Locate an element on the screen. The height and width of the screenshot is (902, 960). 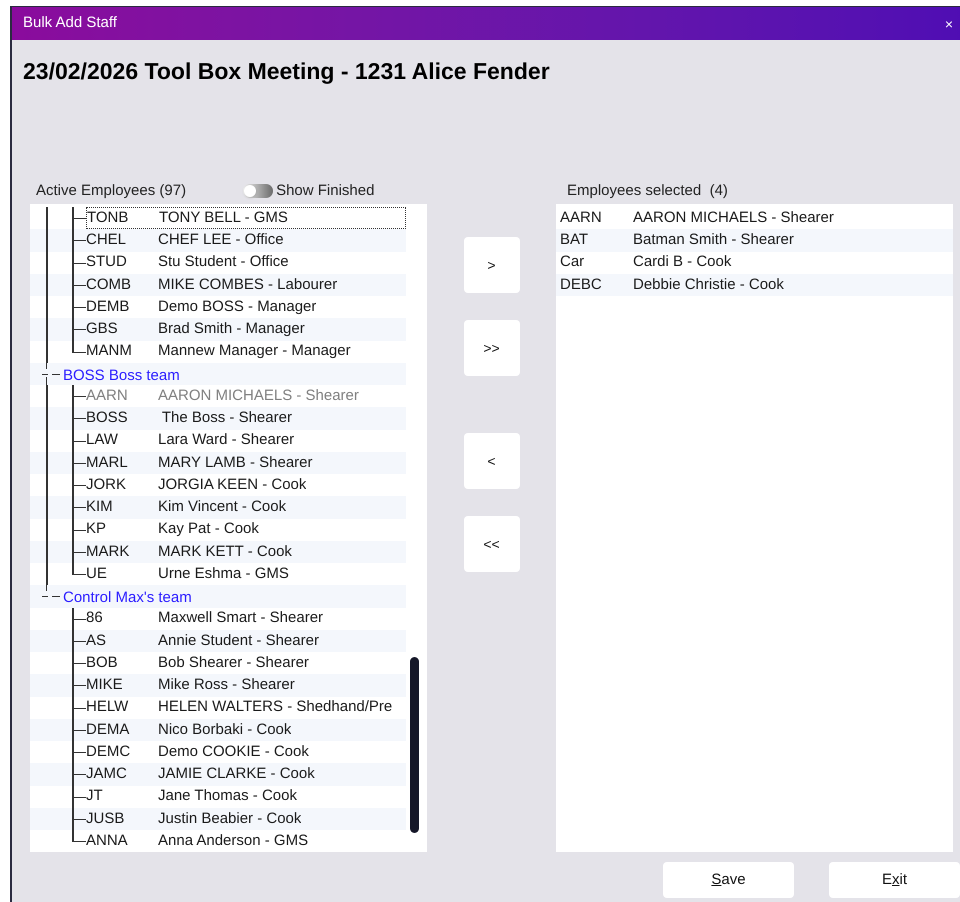
close-button: × is located at coordinates (949, 23).